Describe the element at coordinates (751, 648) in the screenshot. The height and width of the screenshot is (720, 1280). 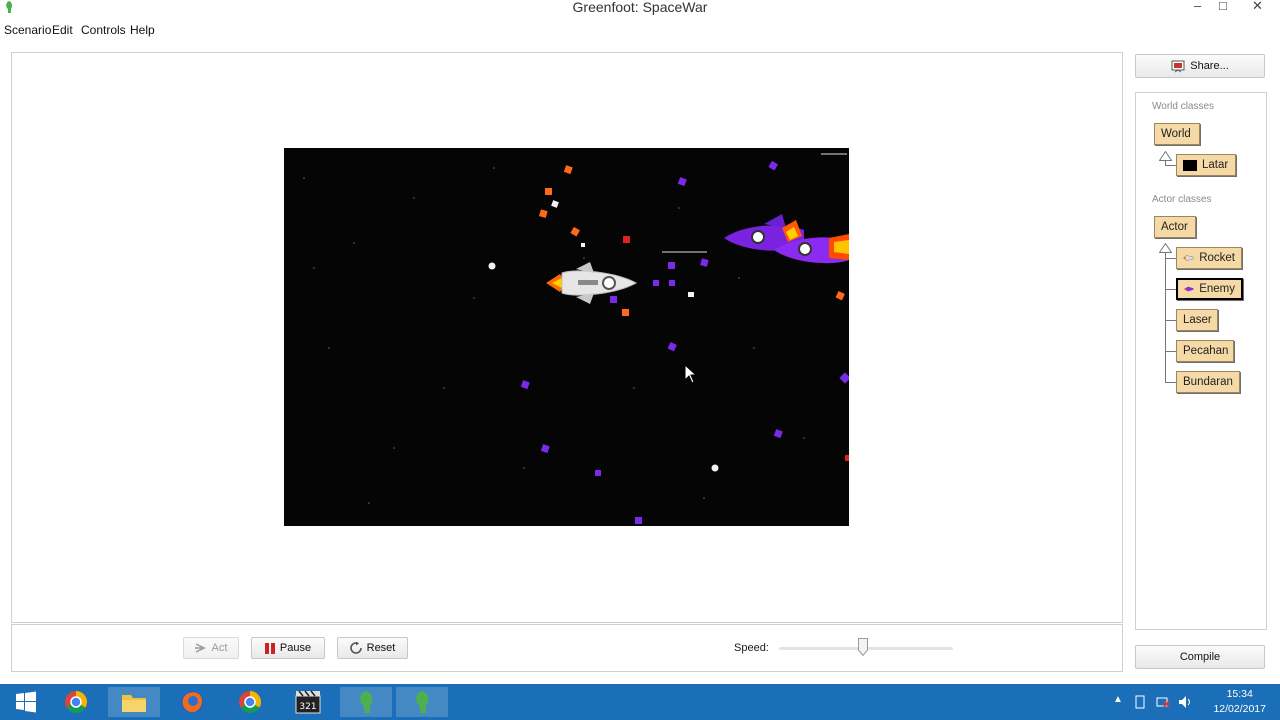
I see `speed-label: Speed:` at that location.